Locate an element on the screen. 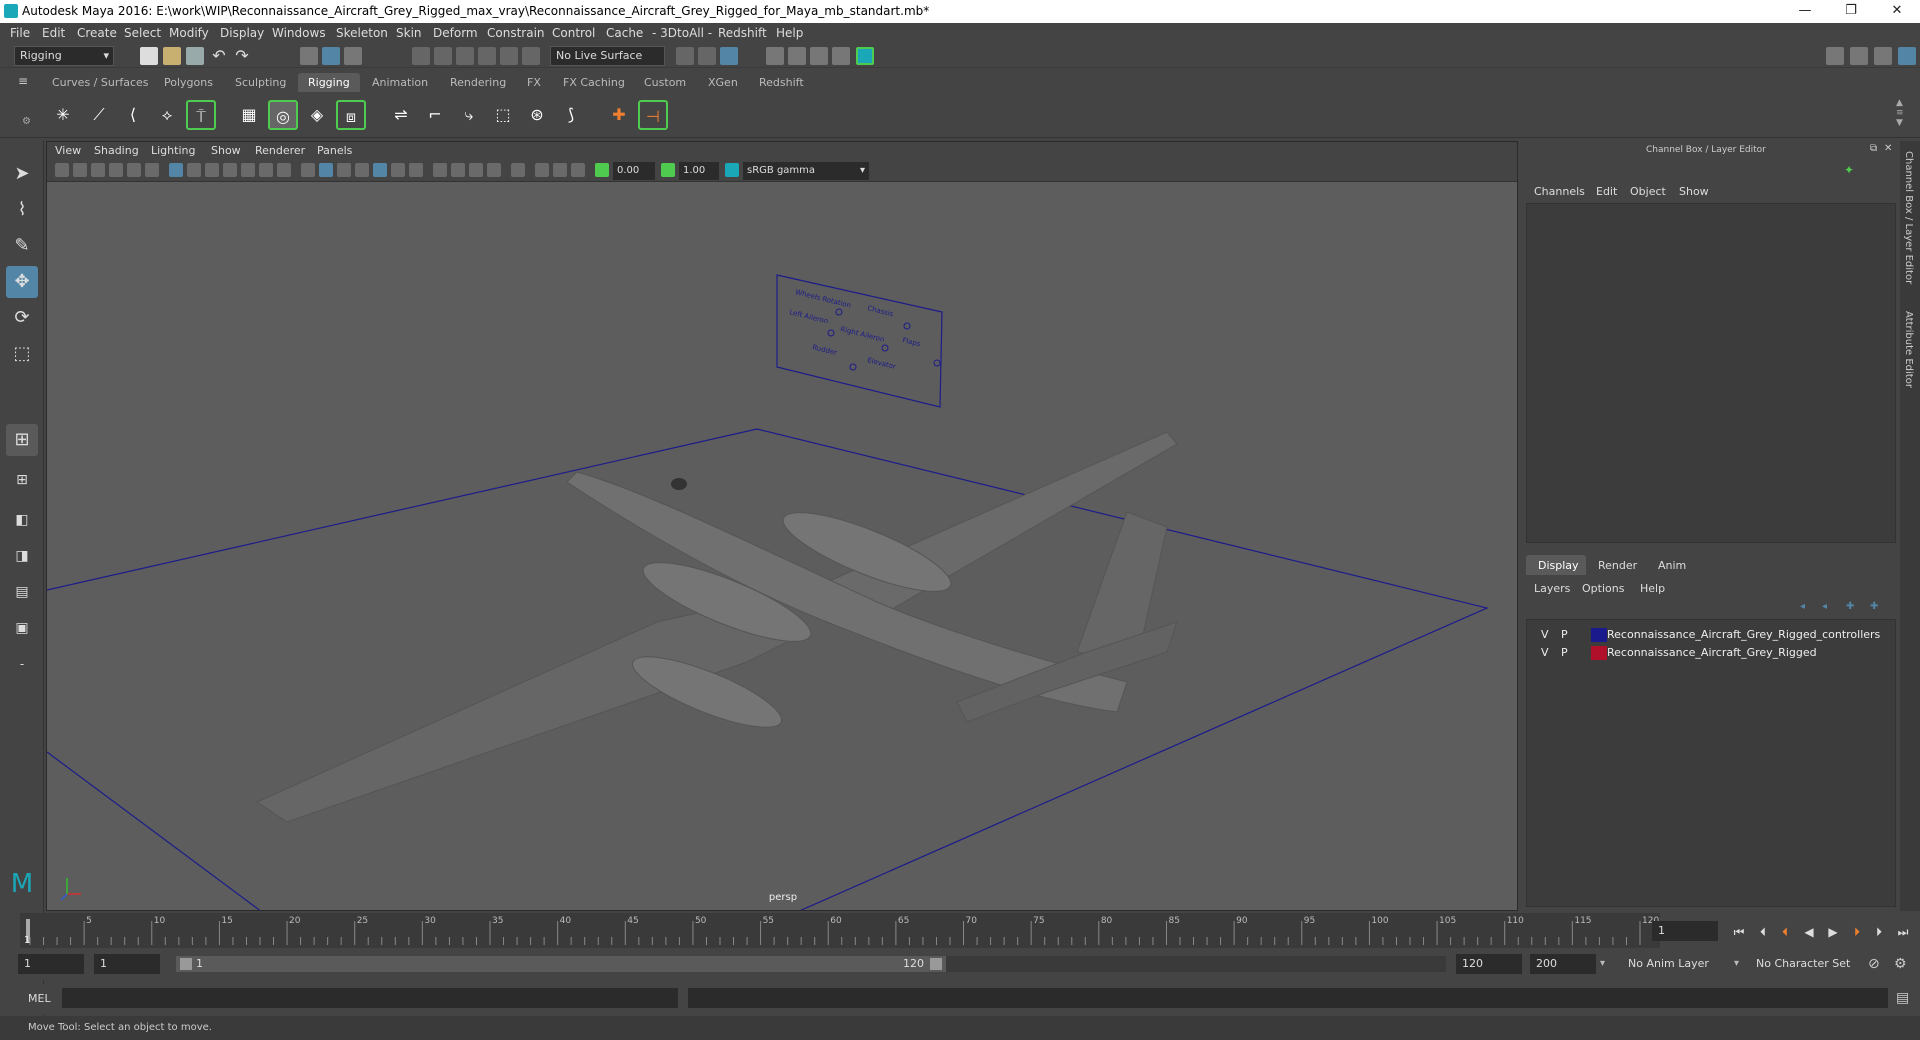  snap-magnet-icon is located at coordinates (531, 56).